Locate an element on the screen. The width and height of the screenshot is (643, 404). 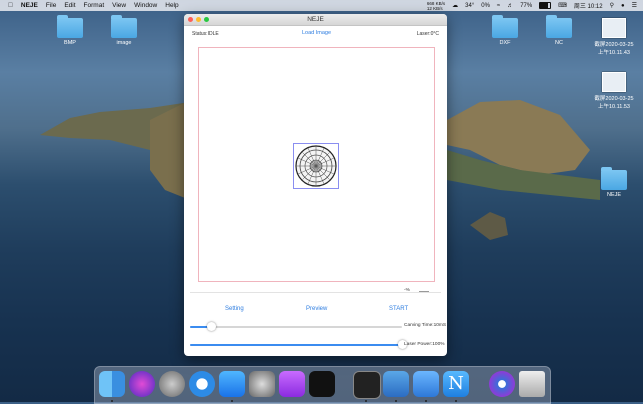
carving-time-label: Carving Time:10mS is located at coordinates (425, 325).